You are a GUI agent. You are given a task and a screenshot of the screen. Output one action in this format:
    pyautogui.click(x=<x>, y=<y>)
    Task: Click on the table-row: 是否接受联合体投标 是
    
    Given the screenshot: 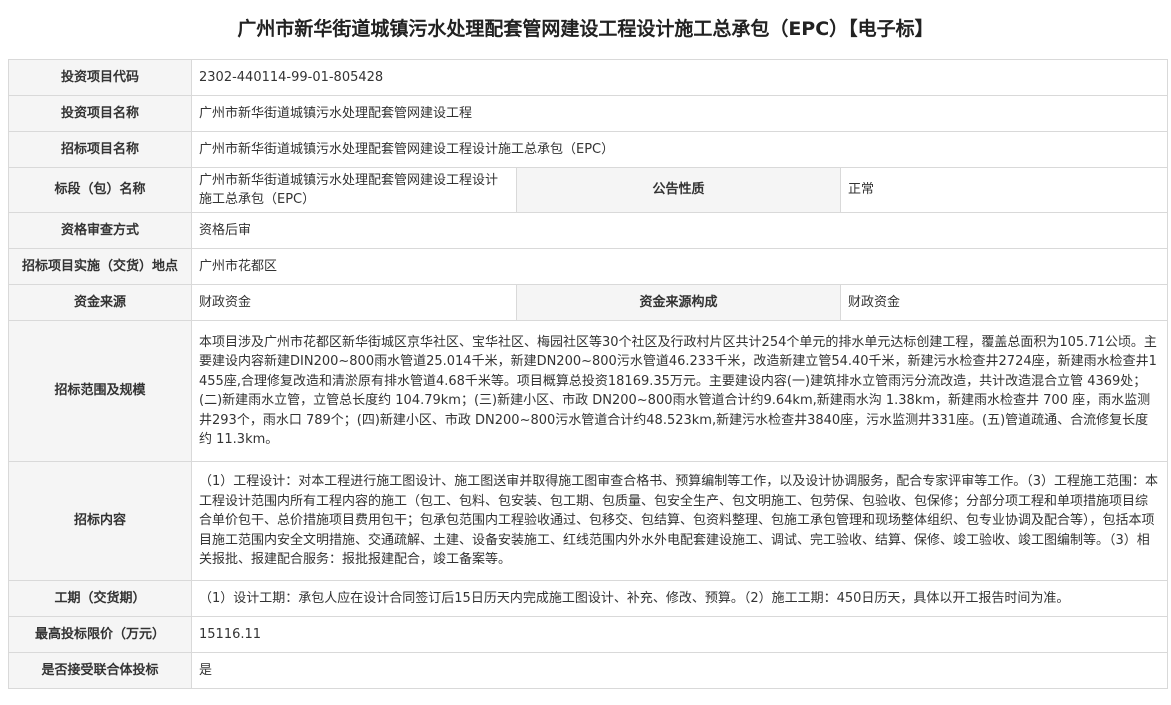 What is the action you would take?
    pyautogui.click(x=588, y=670)
    